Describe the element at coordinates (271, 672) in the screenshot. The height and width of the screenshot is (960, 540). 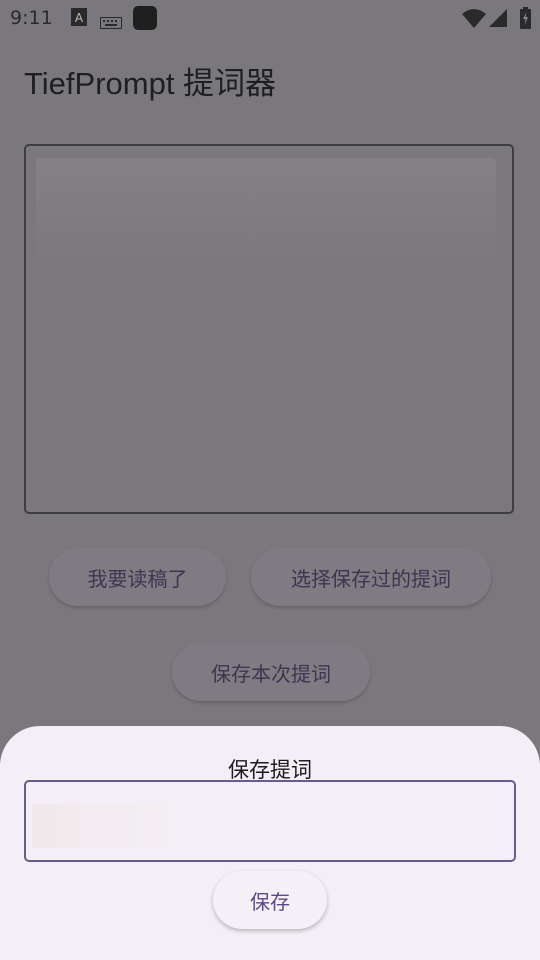
I see `save-current-prompt-button: 保存本次提词` at that location.